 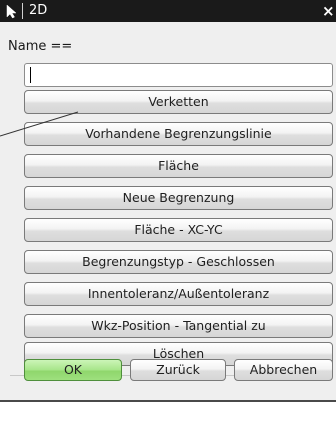 I want to click on title-bar: 2D ×, so click(x=168, y=11).